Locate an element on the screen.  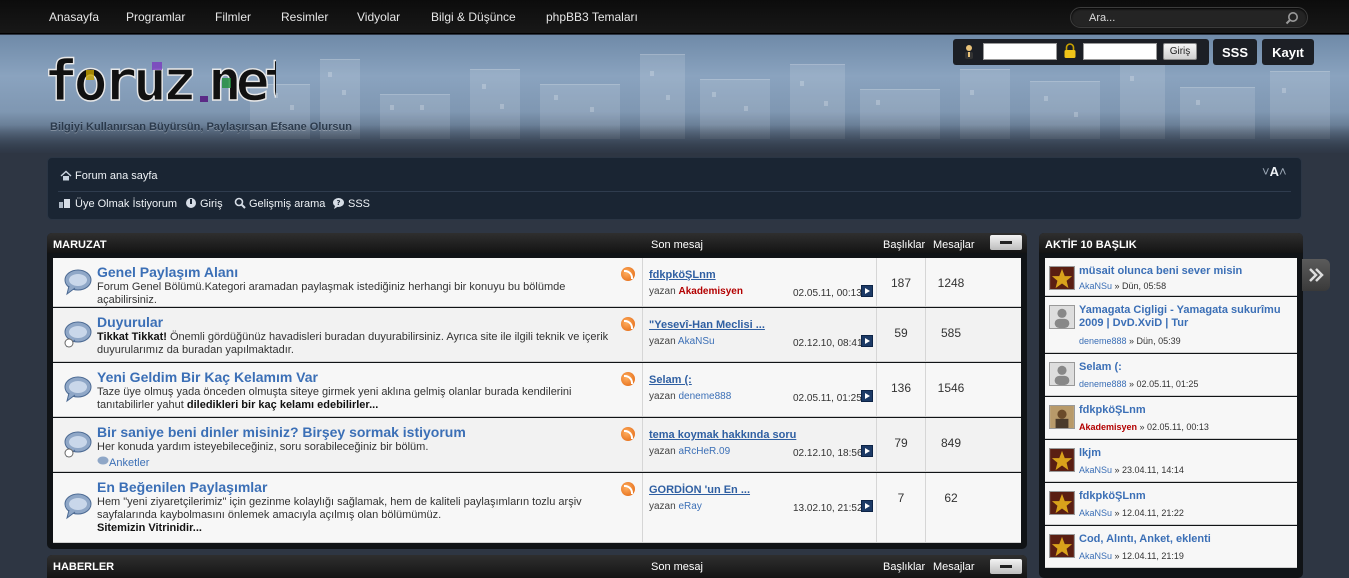
faq-icon: ? is located at coordinates (338, 203).